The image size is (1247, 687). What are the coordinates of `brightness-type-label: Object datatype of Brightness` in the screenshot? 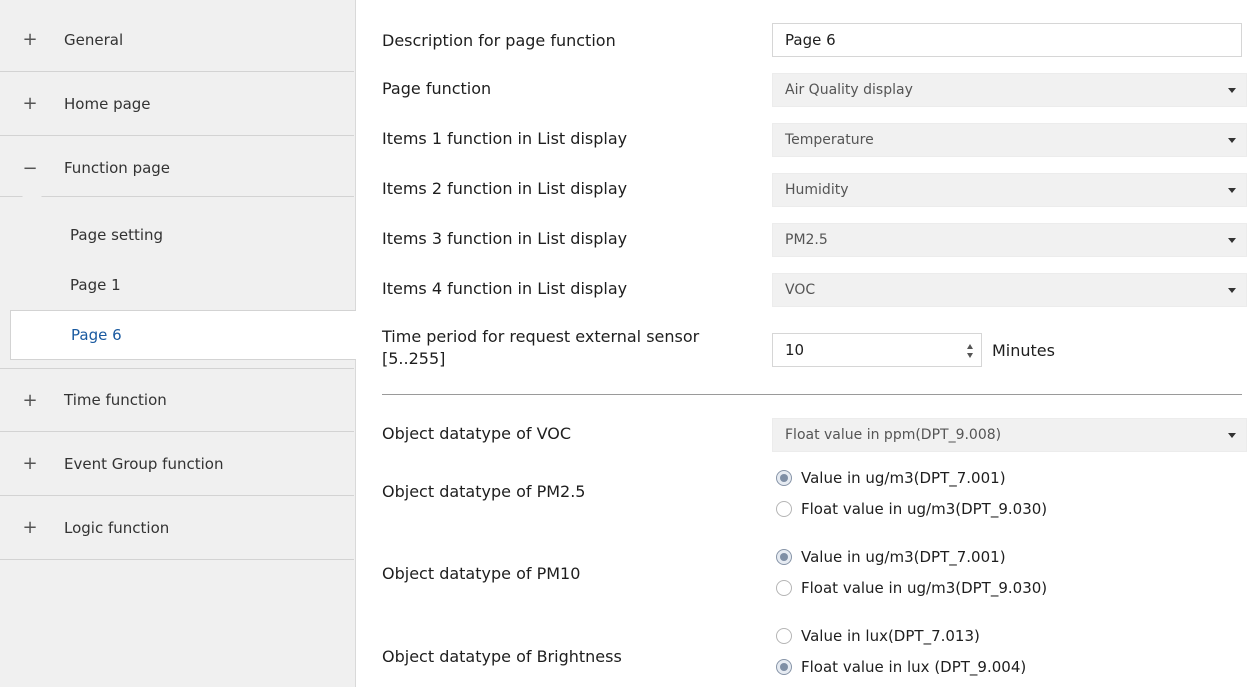 It's located at (502, 656).